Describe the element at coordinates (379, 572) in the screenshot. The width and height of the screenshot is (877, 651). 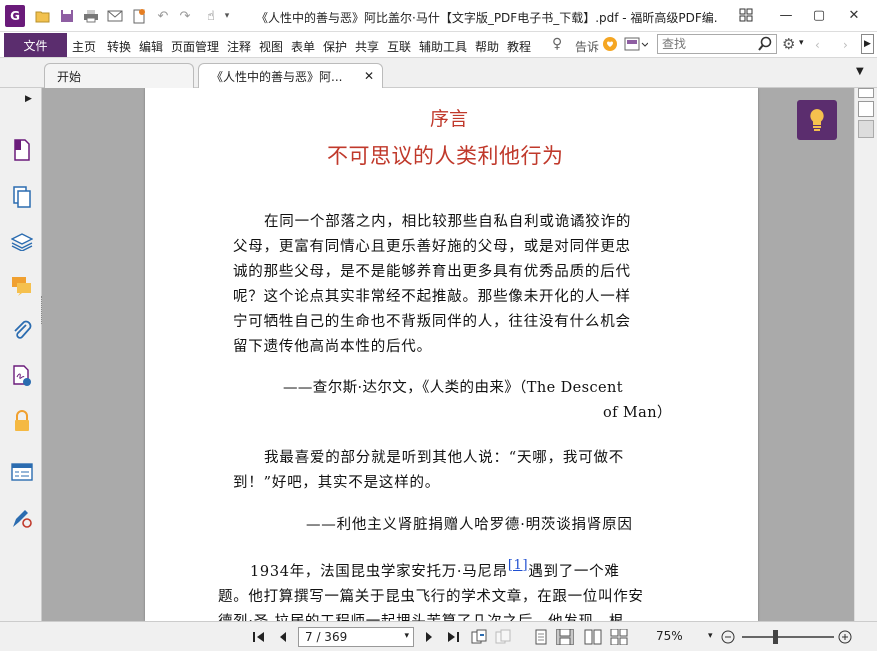
I see `body-text: 1934年，法国昆虫学家安托万·马尼昂` at that location.